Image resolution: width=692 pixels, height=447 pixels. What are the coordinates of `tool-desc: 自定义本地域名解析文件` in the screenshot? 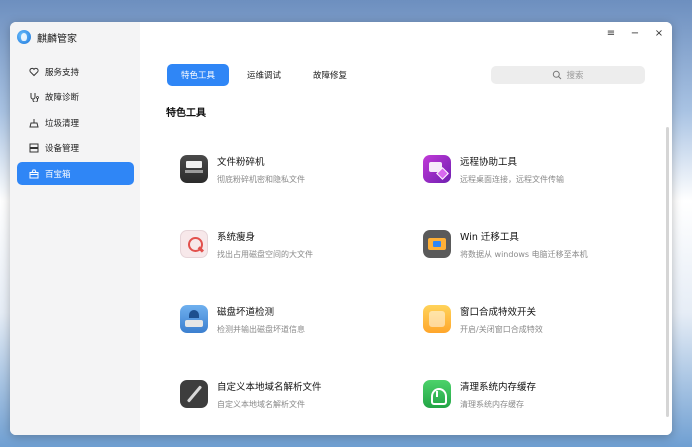 It's located at (261, 404).